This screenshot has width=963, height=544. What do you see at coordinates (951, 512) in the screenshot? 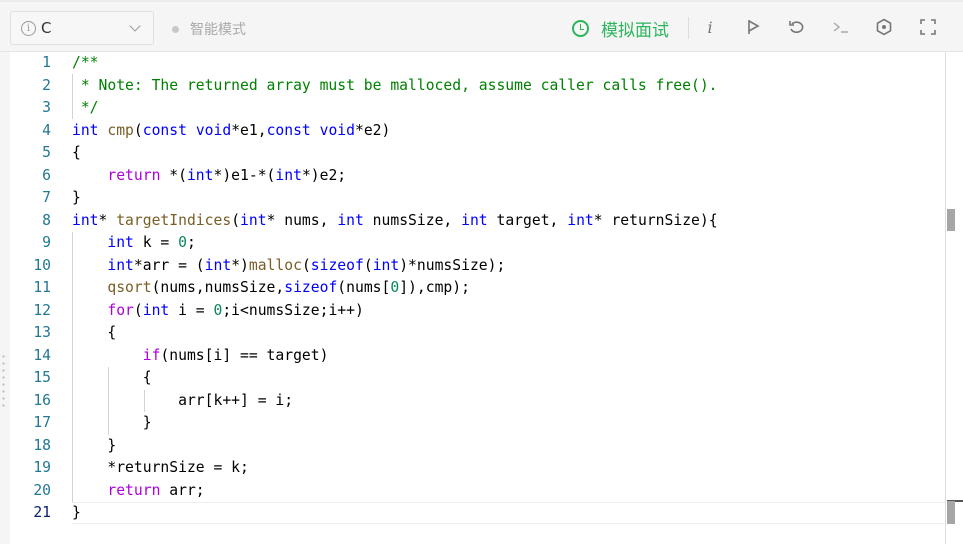
I see `overview-ruler-marker` at bounding box center [951, 512].